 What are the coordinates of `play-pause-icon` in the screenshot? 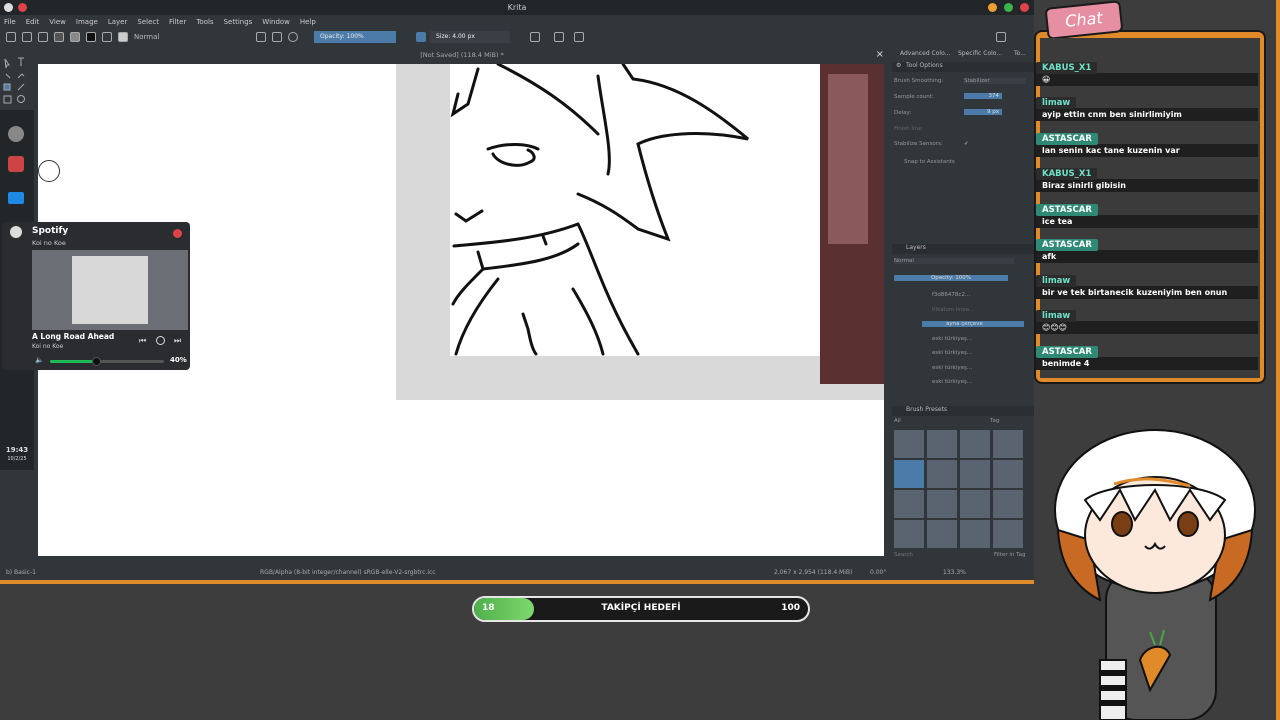 It's located at (160, 340).